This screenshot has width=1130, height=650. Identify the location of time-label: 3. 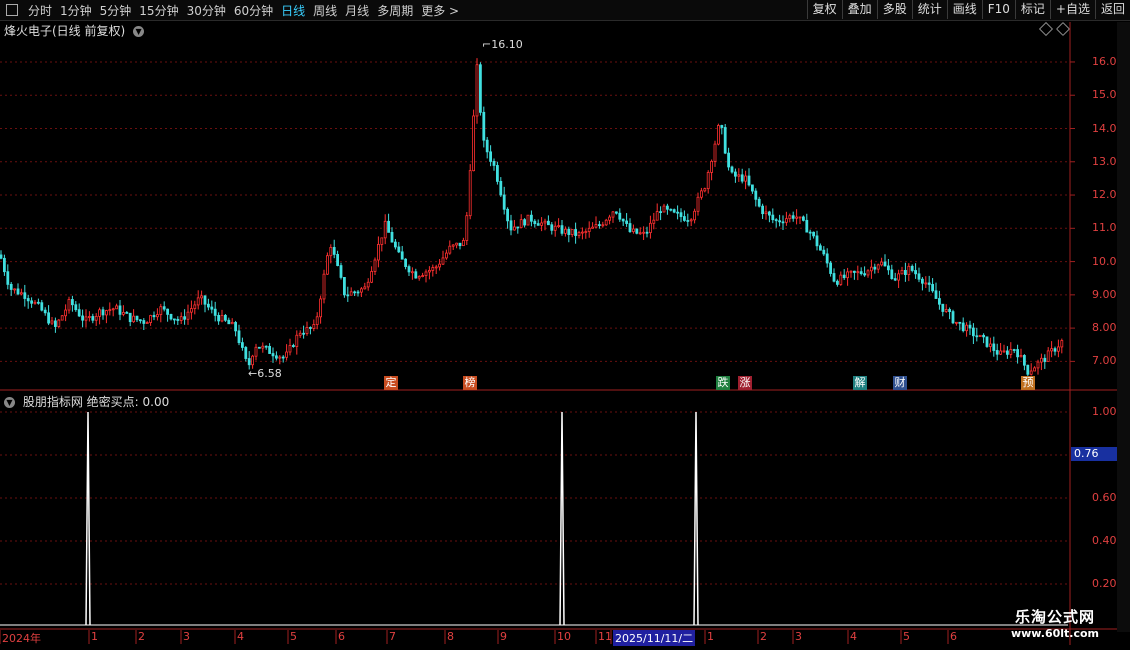
(798, 636).